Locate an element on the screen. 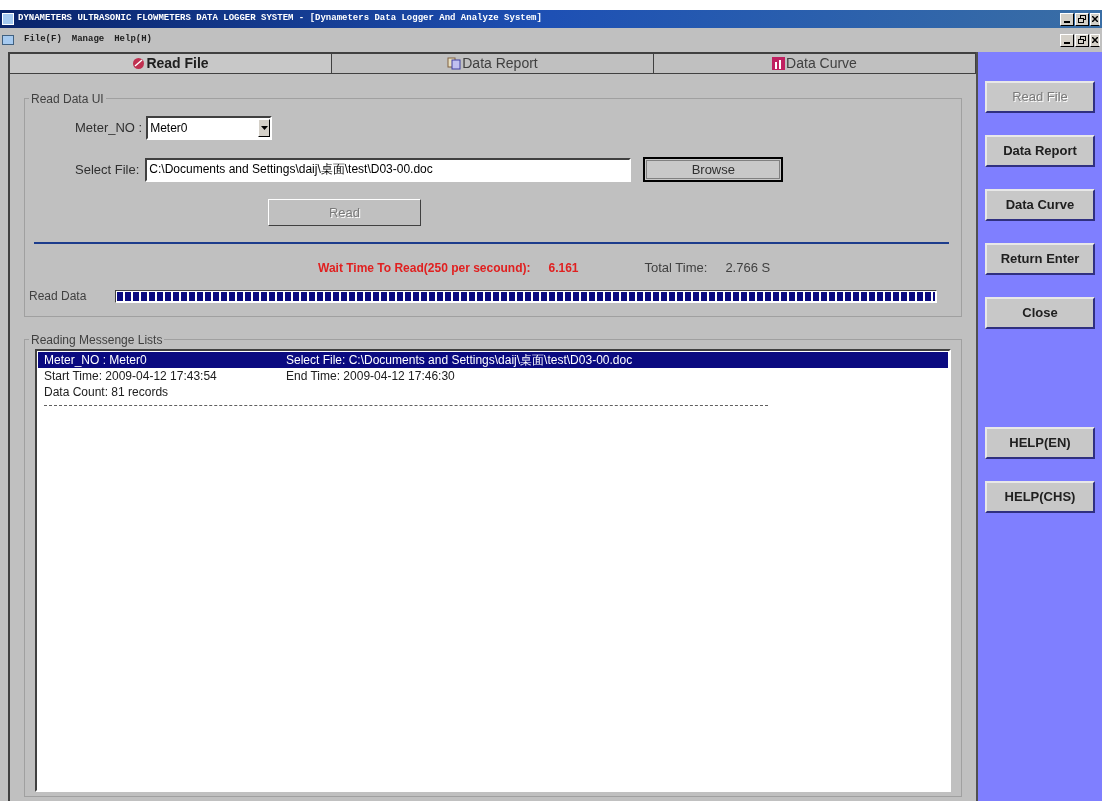 This screenshot has width=1102, height=801. wait-time-value: 6.161 is located at coordinates (563, 268).